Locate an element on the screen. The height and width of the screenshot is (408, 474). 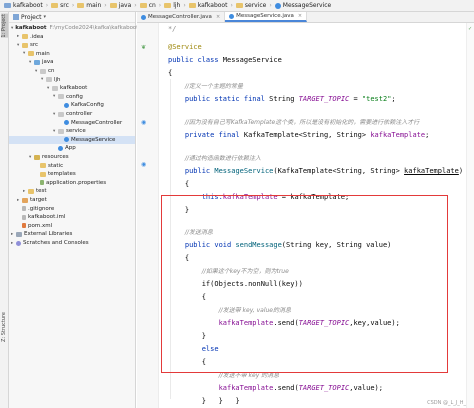
tree-item: ▾ controller is located at coordinates (72, 114).